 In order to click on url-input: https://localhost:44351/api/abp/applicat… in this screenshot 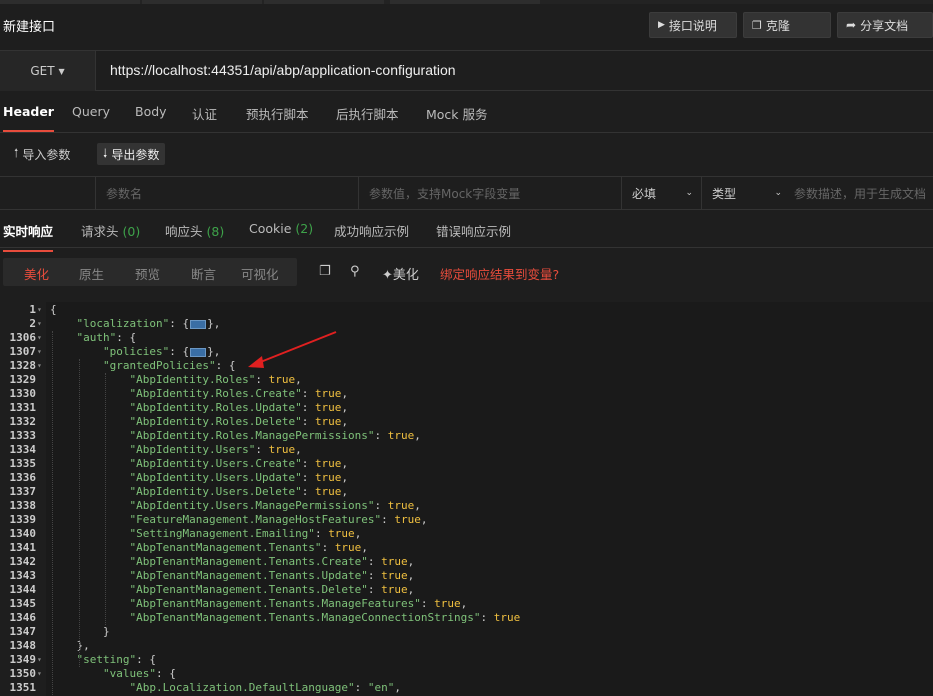, I will do `click(283, 70)`.